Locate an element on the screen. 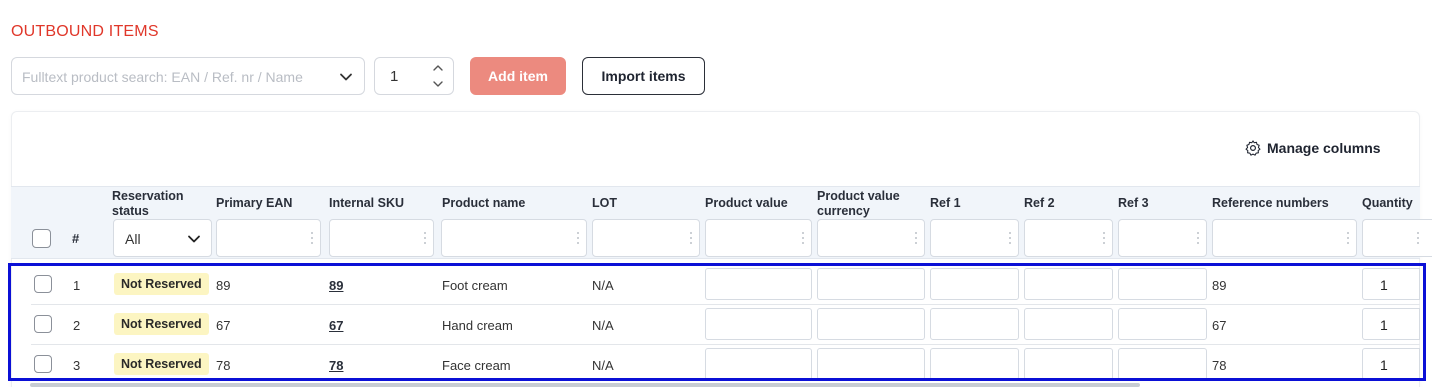 This screenshot has height=387, width=1435. filter-lot is located at coordinates (646, 238).